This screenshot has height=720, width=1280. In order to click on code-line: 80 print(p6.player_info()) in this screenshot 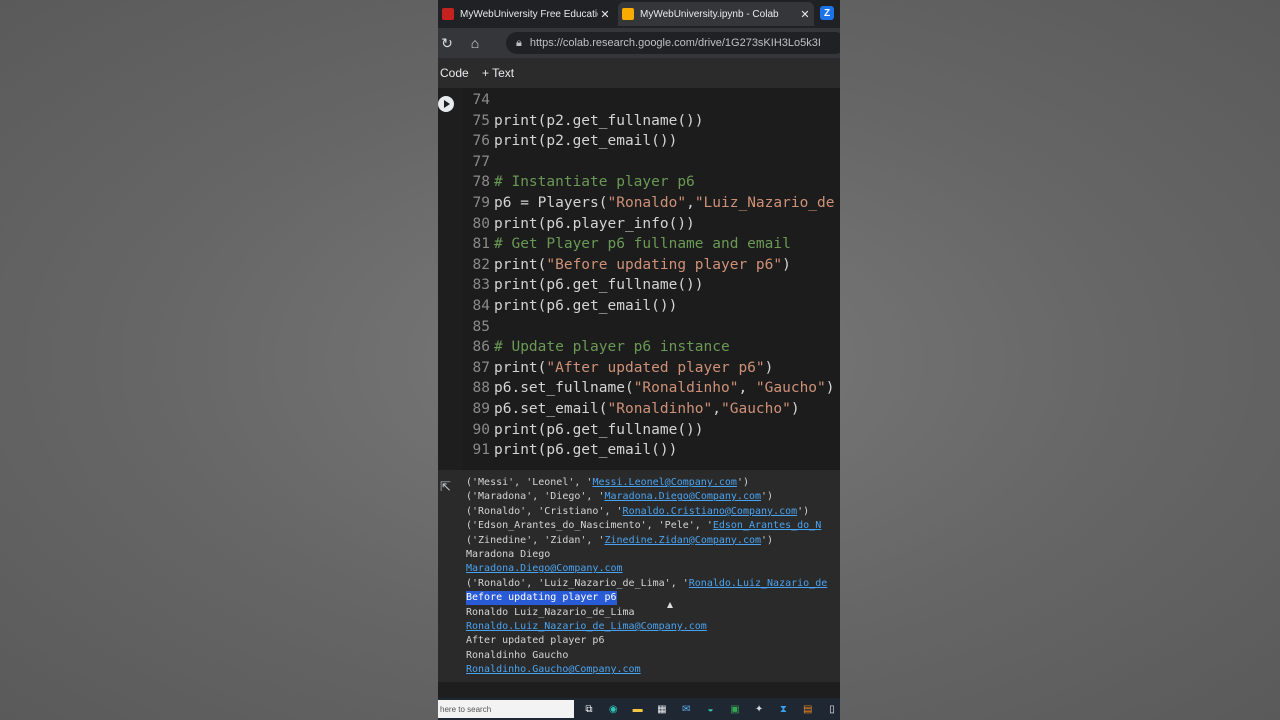, I will do `click(578, 224)`.